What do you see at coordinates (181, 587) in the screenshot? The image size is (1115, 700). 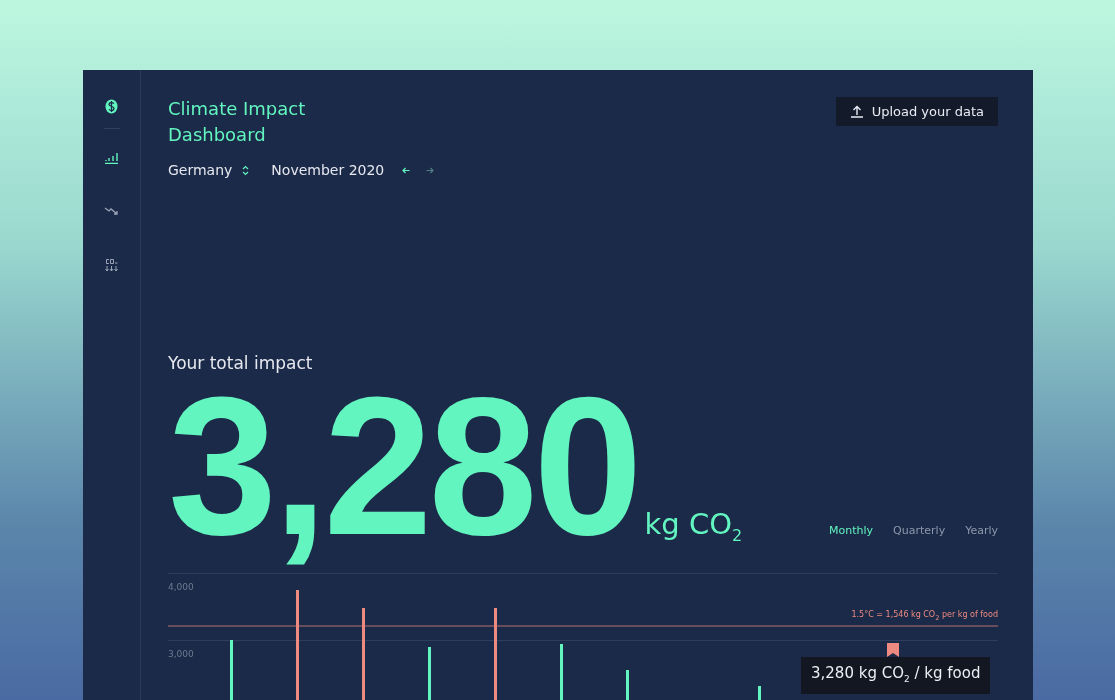 I see `axis-label: 4,000` at bounding box center [181, 587].